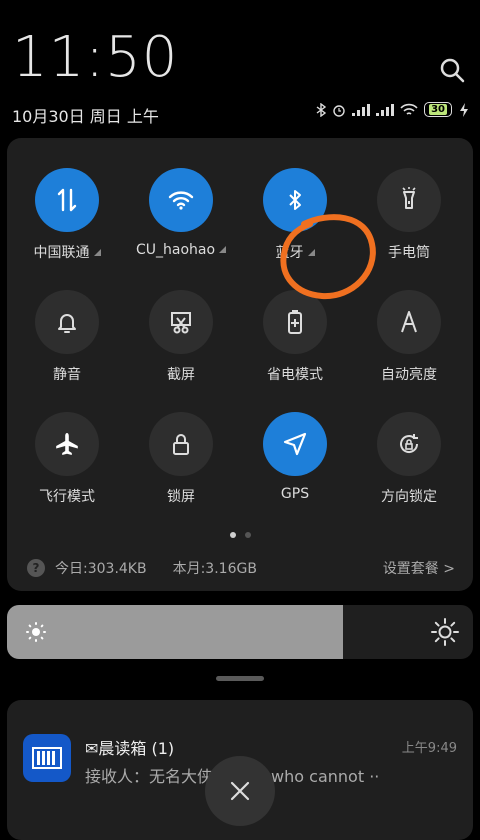 The image size is (480, 840). I want to click on toggle-bell: 静音, so click(67, 337).